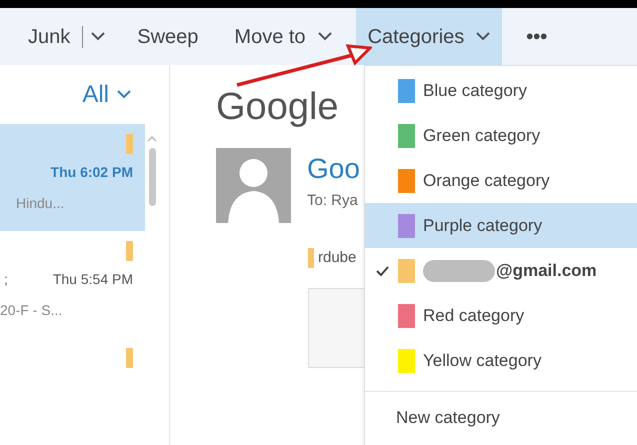 The width and height of the screenshot is (637, 445). I want to click on dropdown-button: Move to, so click(283, 36).